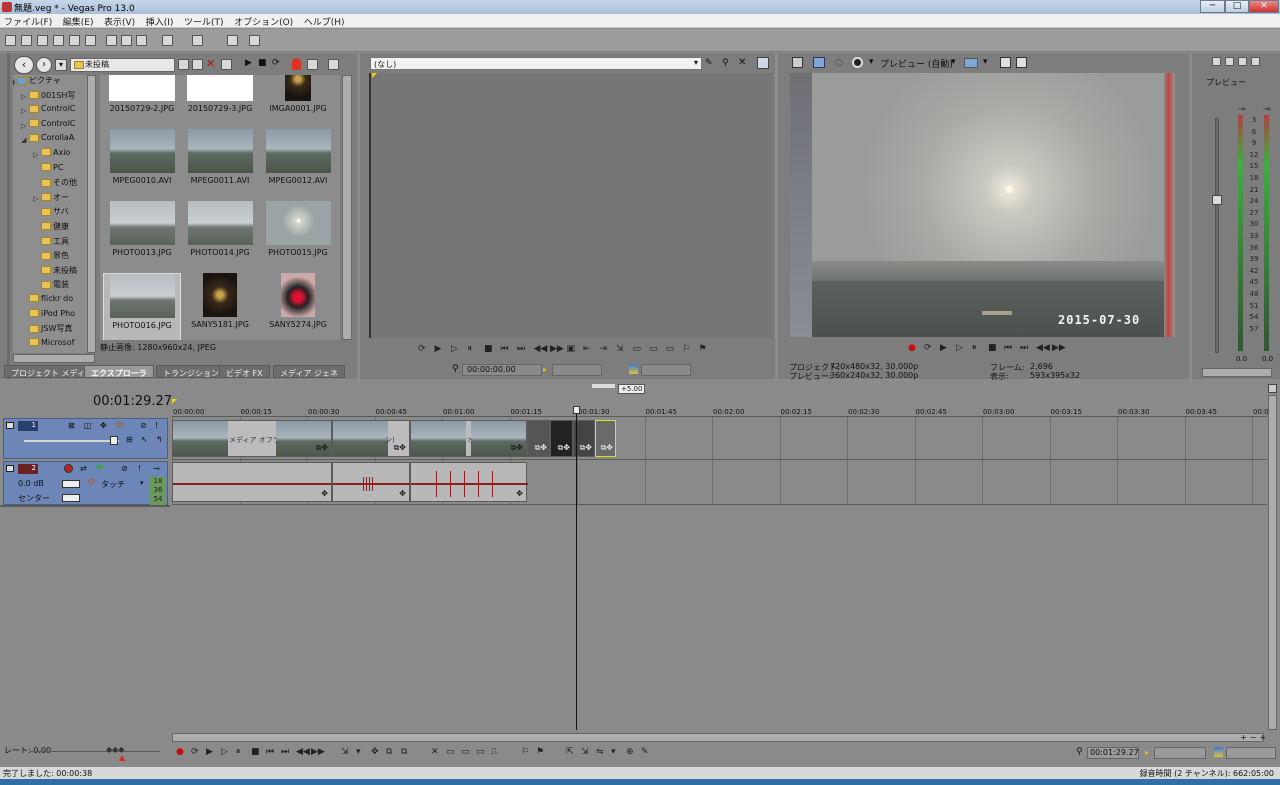 The width and height of the screenshot is (1280, 785). What do you see at coordinates (371, 438) in the screenshot?
I see `video-clip: ン) ⧉✥` at bounding box center [371, 438].